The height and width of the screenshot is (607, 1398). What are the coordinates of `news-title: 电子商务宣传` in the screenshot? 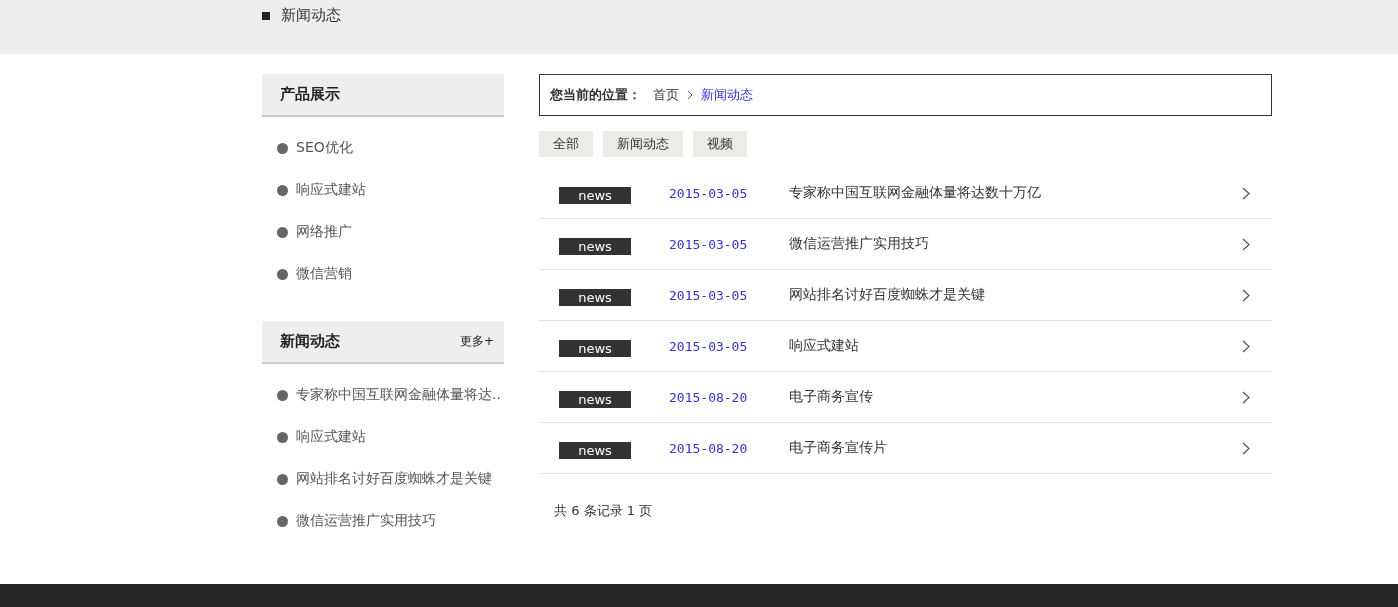 It's located at (831, 397).